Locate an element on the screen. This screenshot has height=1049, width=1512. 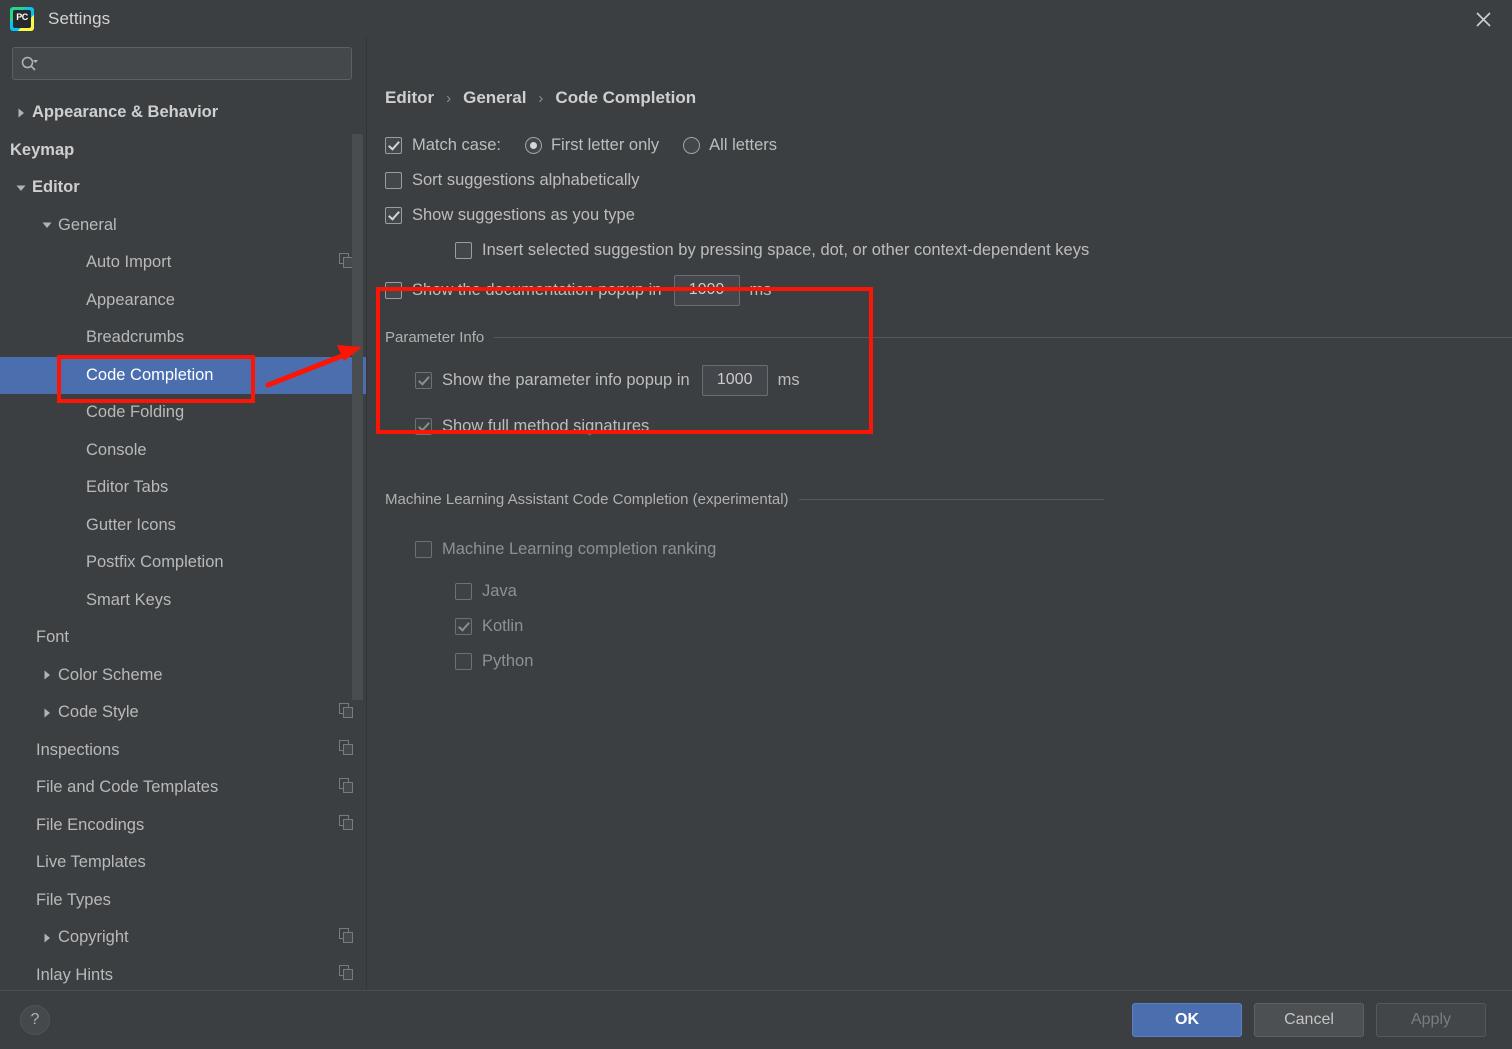
all-letters-radio is located at coordinates (692, 145).